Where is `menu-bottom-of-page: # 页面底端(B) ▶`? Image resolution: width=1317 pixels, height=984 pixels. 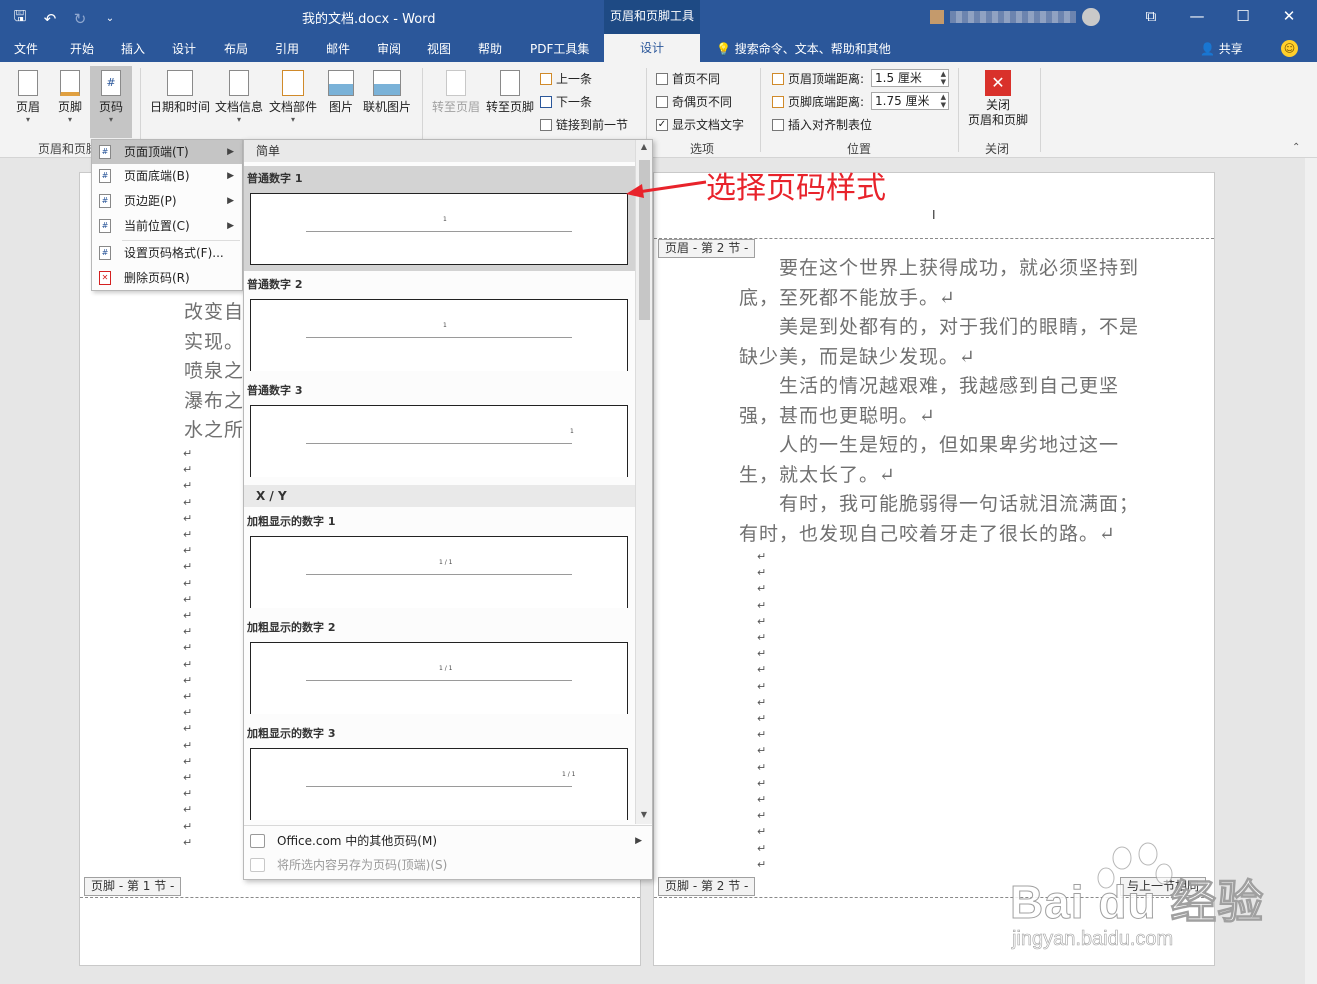
menu-bottom-of-page: # 页面底端(B) ▶ is located at coordinates (167, 176).